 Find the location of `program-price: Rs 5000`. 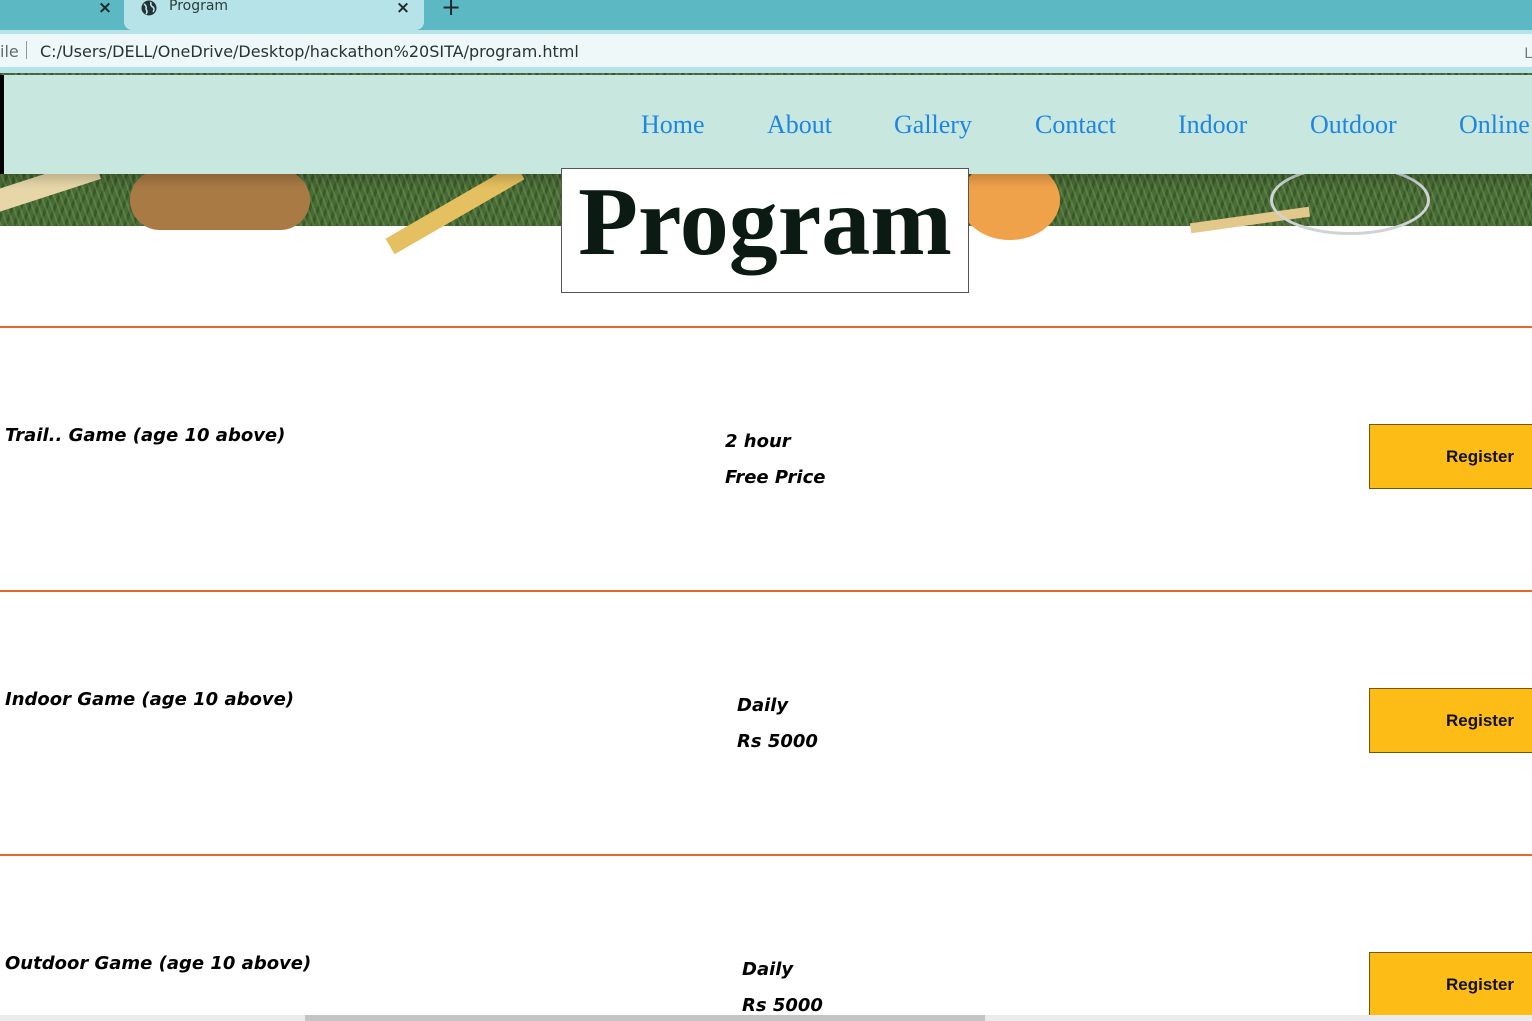

program-price: Rs 5000 is located at coordinates (777, 741).